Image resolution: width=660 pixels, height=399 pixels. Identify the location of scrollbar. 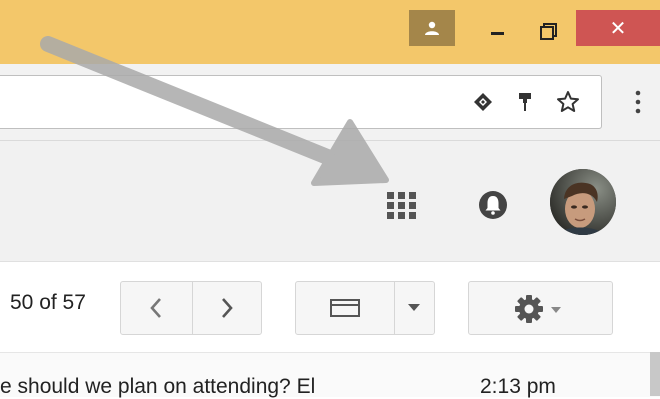
(655, 374).